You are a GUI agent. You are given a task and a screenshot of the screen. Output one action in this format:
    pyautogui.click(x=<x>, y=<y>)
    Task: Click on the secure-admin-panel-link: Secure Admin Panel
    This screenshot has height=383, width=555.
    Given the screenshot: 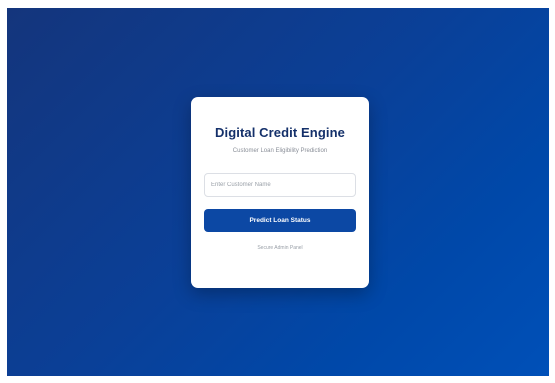 What is the action you would take?
    pyautogui.click(x=280, y=248)
    